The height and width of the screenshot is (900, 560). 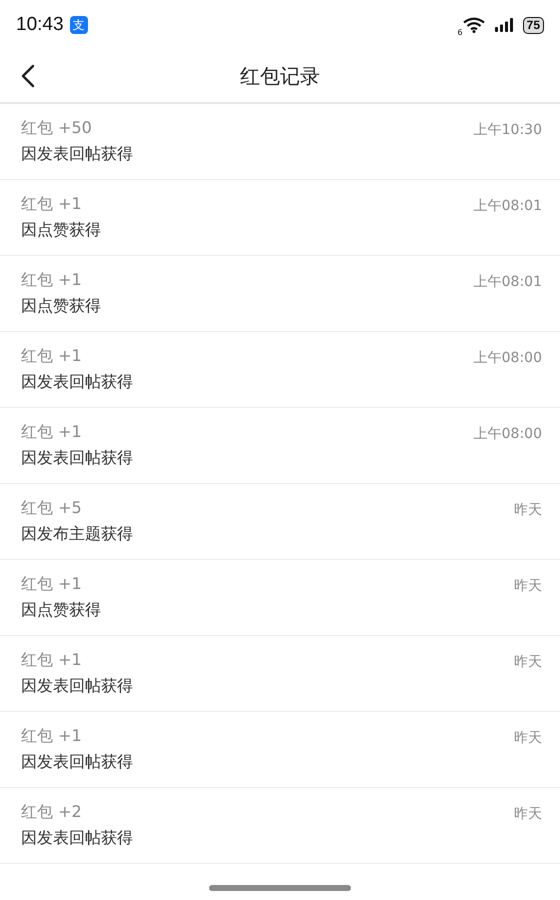 What do you see at coordinates (57, 128) in the screenshot?
I see `record-amount: 红包 +50` at bounding box center [57, 128].